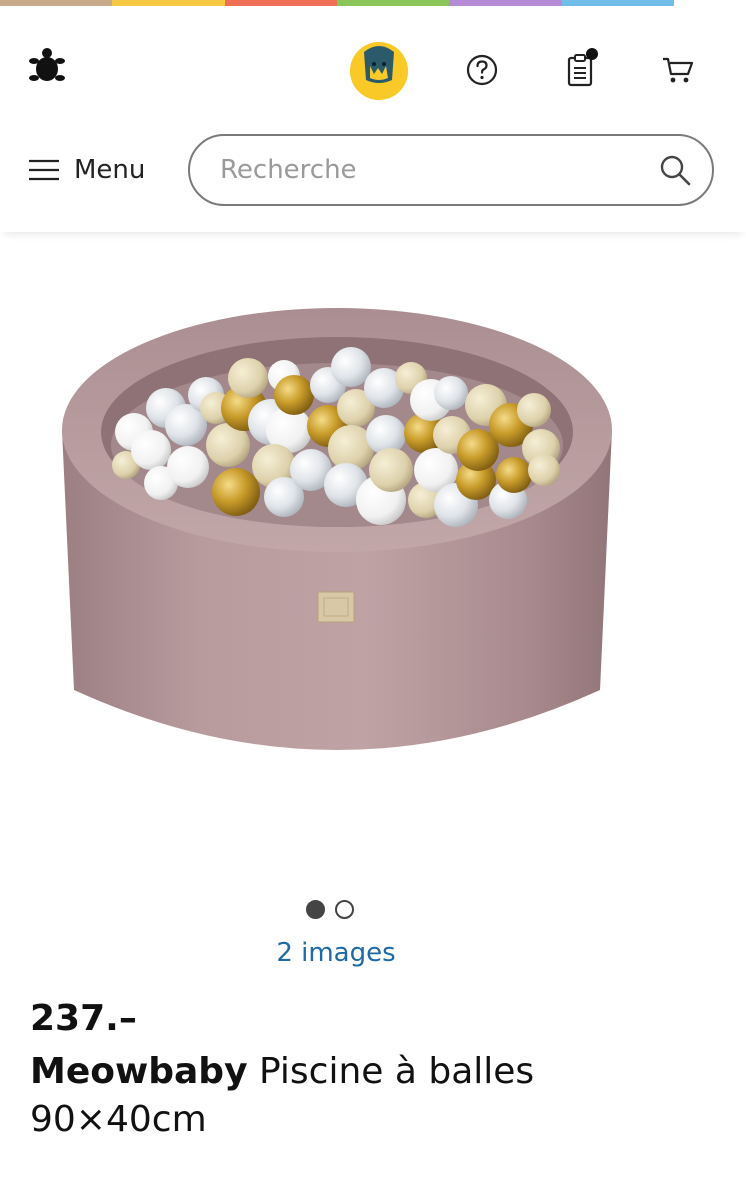  What do you see at coordinates (370, 1096) in the screenshot?
I see `product-title: Meowbaby Piscine à balles 90×40cm` at bounding box center [370, 1096].